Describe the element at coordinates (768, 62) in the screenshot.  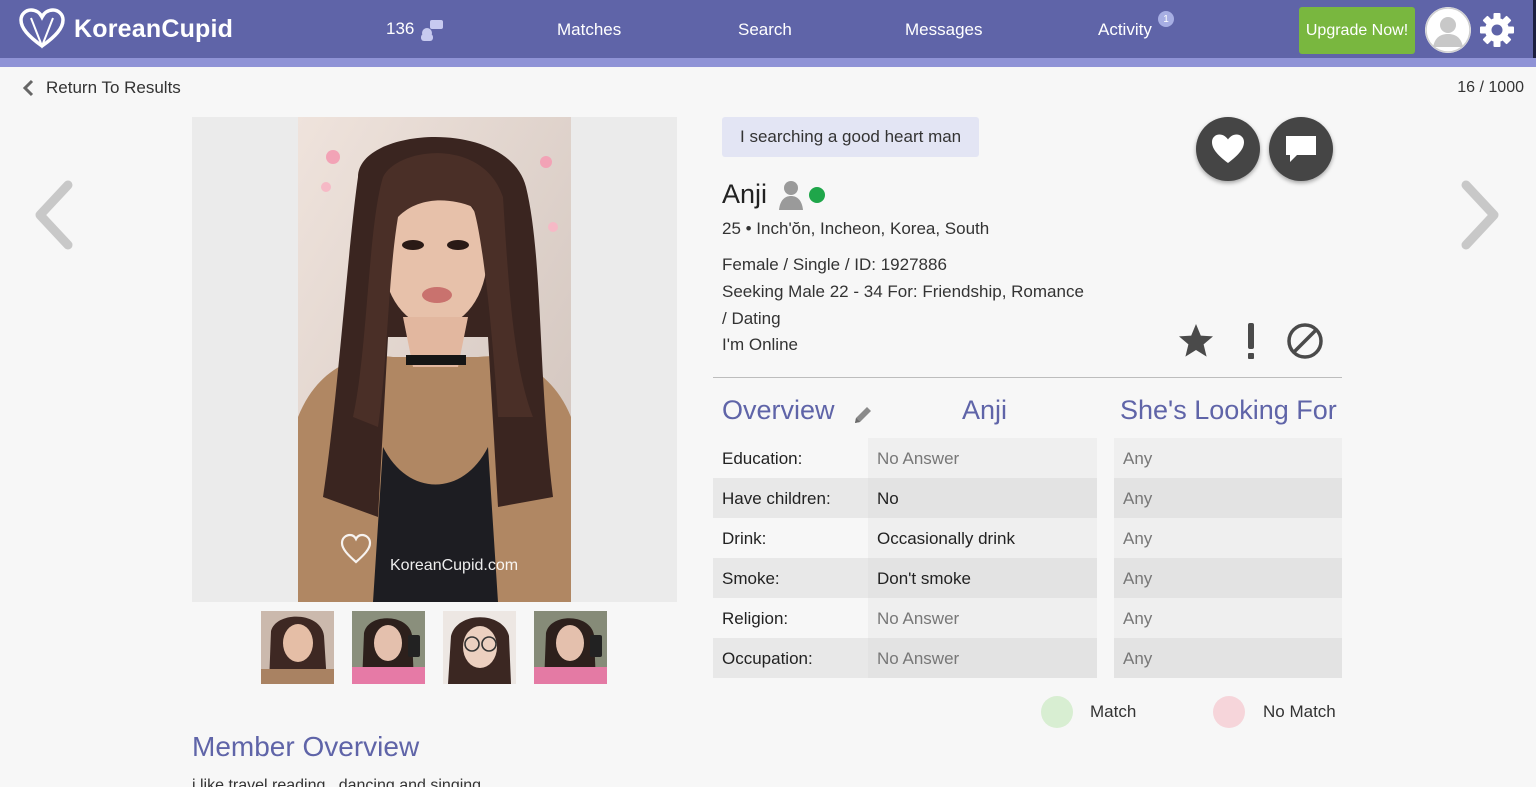
I see `nav-accent-bar` at that location.